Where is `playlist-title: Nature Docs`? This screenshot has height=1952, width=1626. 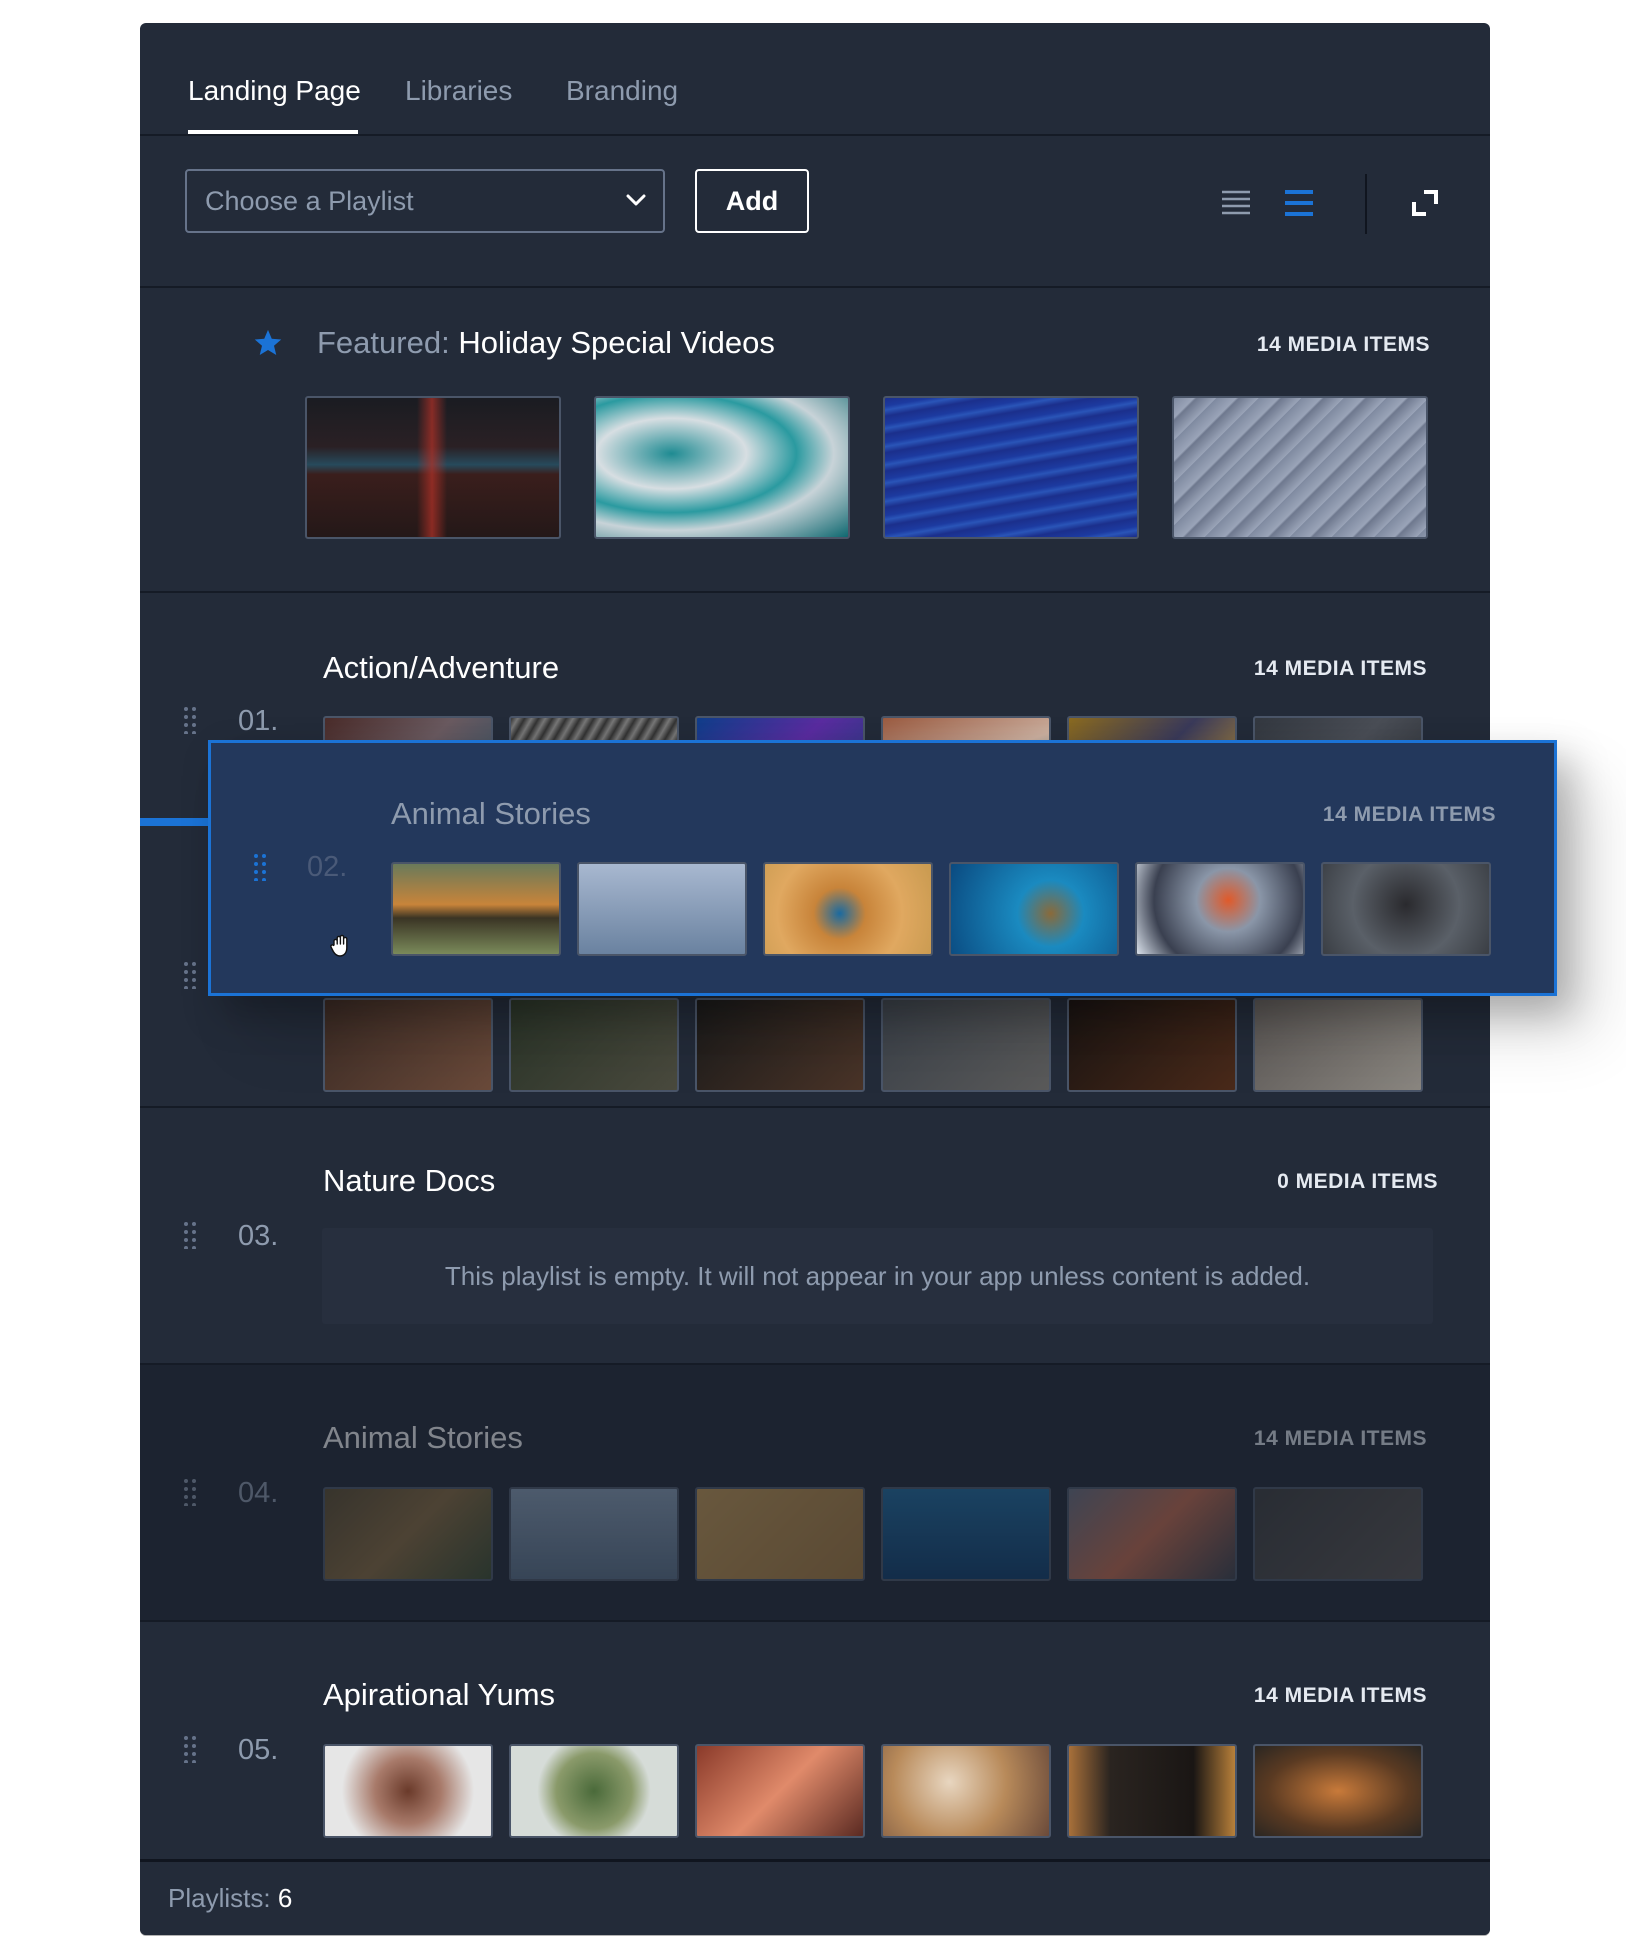 playlist-title: Nature Docs is located at coordinates (409, 1180).